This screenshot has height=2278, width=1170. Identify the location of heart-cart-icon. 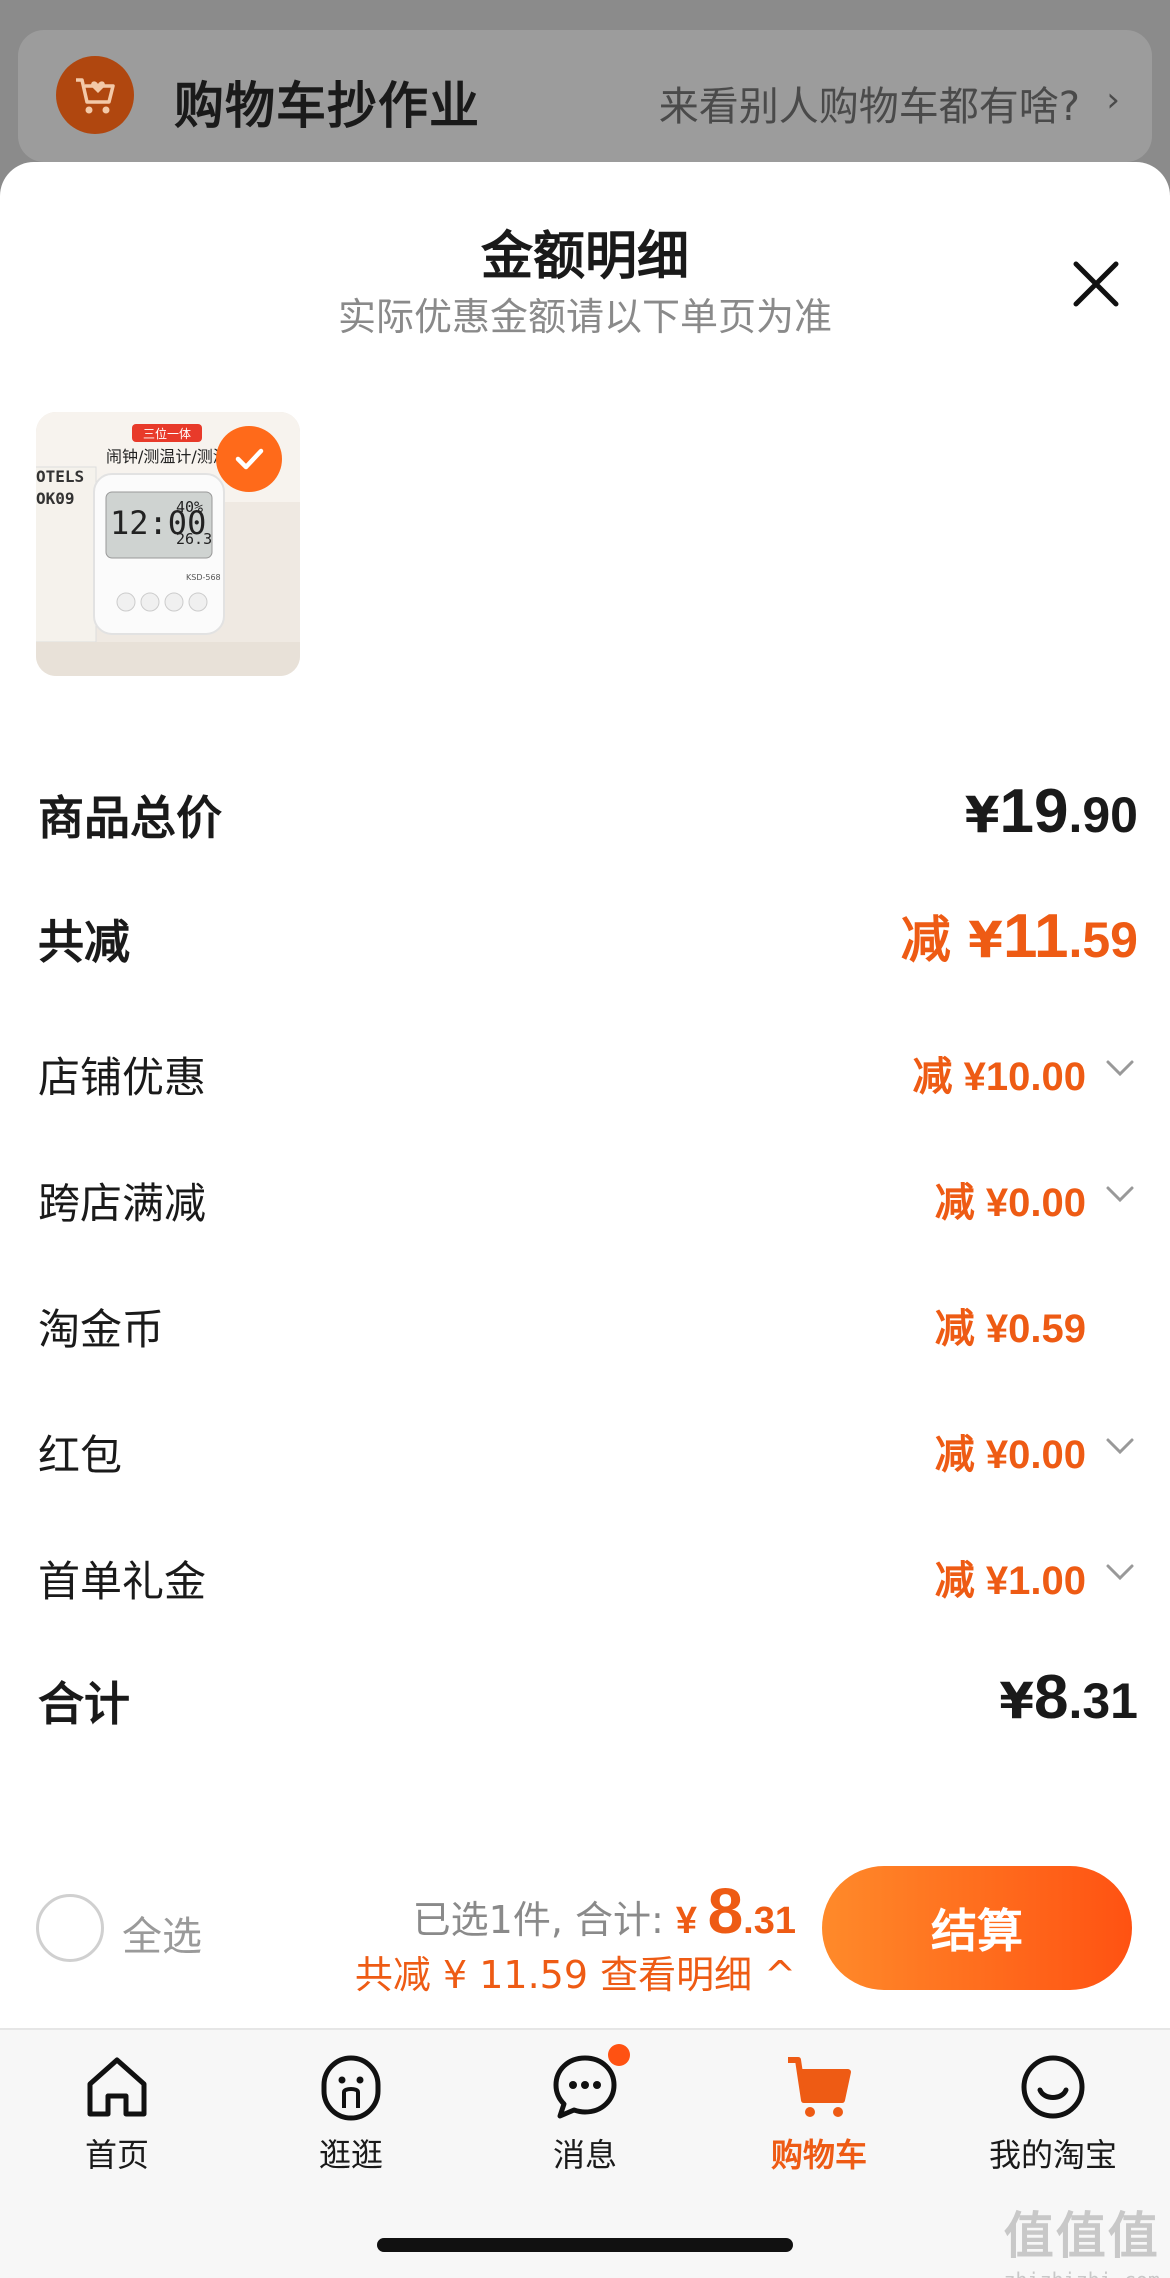
(95, 95).